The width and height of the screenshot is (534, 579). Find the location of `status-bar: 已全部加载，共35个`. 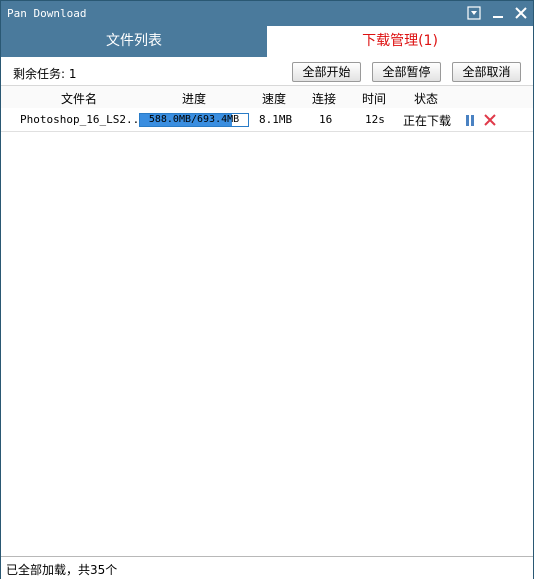

status-bar: 已全部加载，共35个 is located at coordinates (267, 567).